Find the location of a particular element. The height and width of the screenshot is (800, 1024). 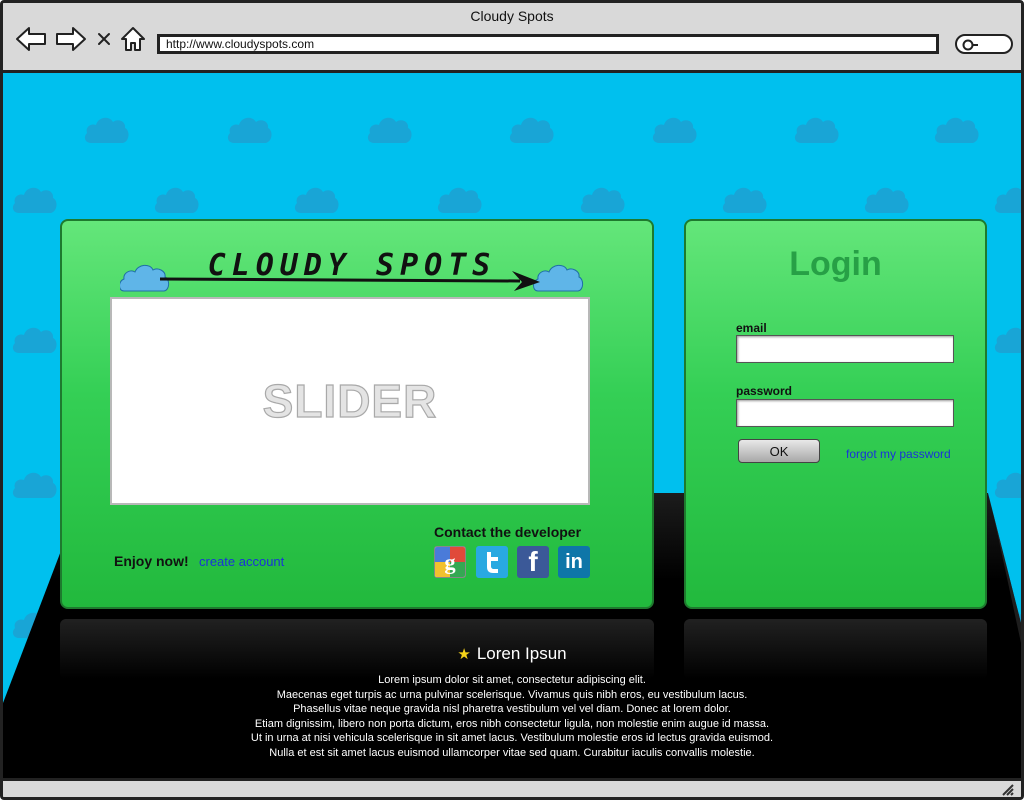

login-title: Login is located at coordinates (835, 264).